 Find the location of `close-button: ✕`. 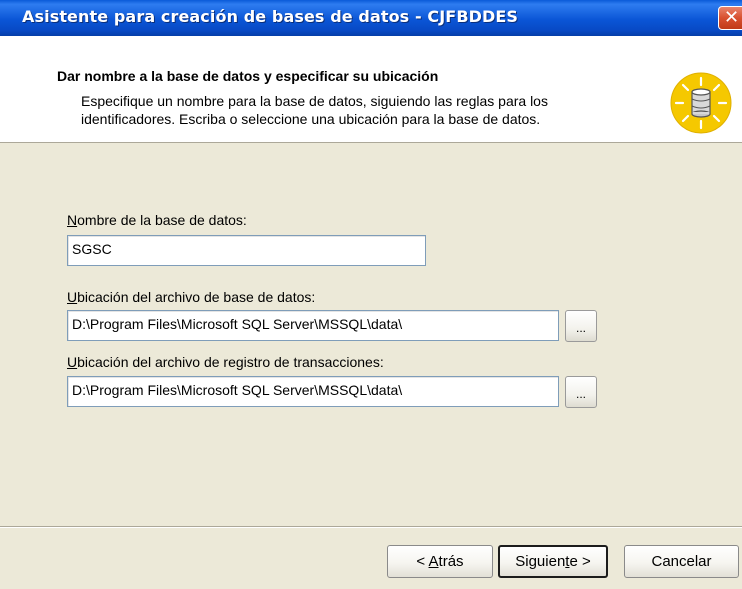

close-button: ✕ is located at coordinates (730, 18).